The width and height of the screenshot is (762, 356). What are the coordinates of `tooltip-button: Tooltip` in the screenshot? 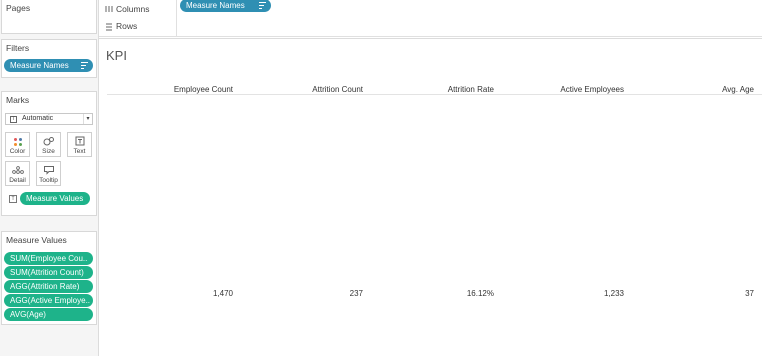 It's located at (48, 173).